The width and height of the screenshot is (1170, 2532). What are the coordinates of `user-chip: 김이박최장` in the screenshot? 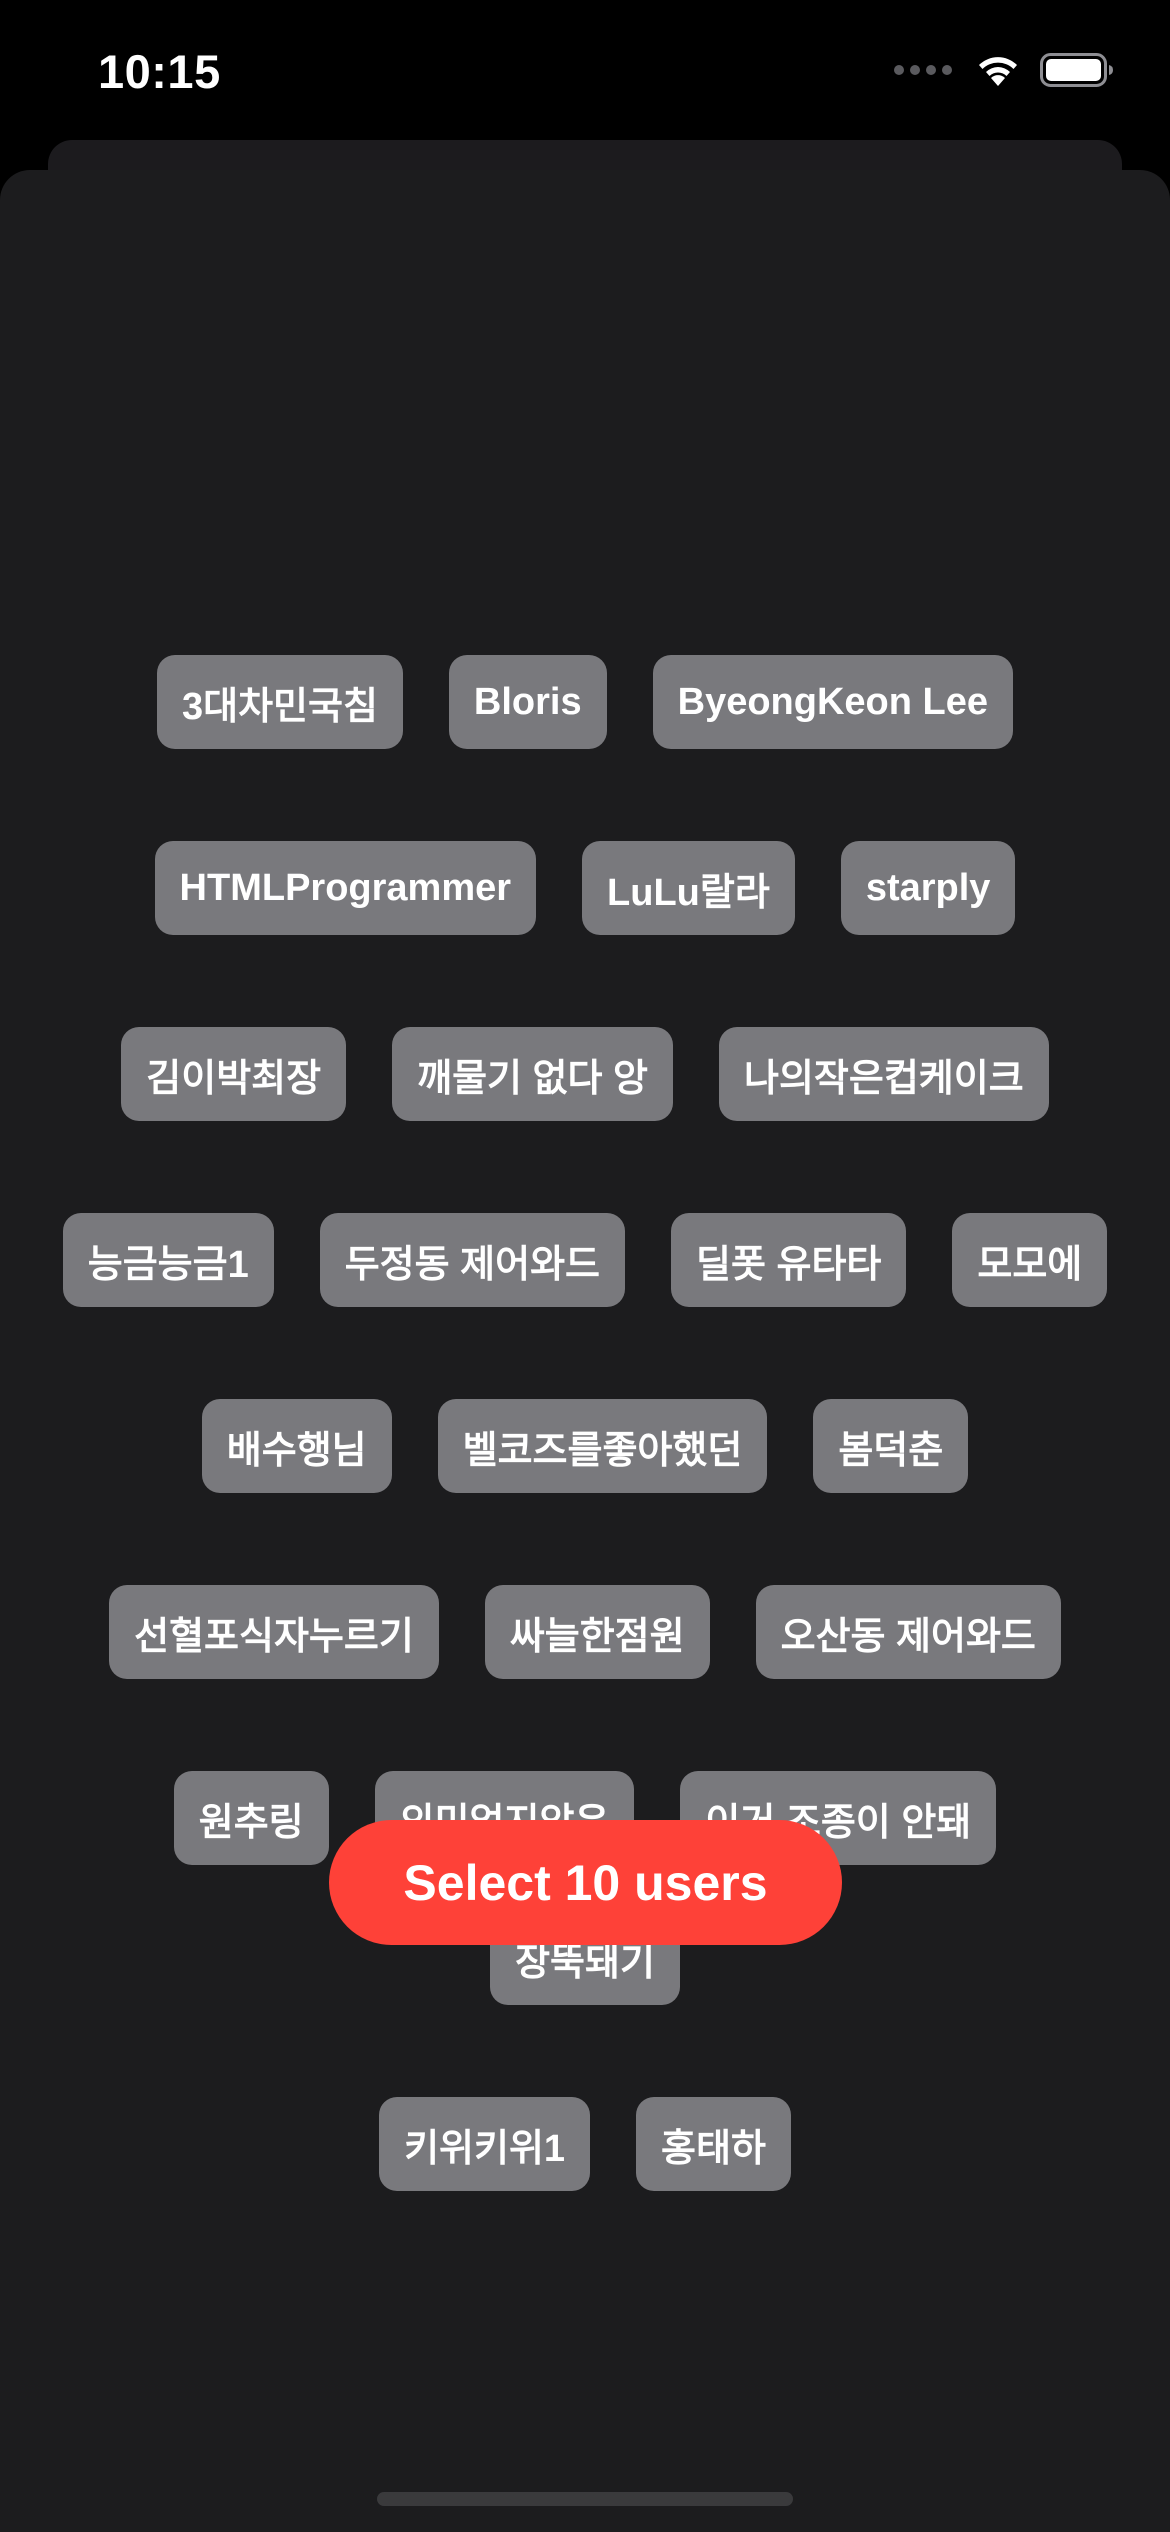 It's located at (234, 1074).